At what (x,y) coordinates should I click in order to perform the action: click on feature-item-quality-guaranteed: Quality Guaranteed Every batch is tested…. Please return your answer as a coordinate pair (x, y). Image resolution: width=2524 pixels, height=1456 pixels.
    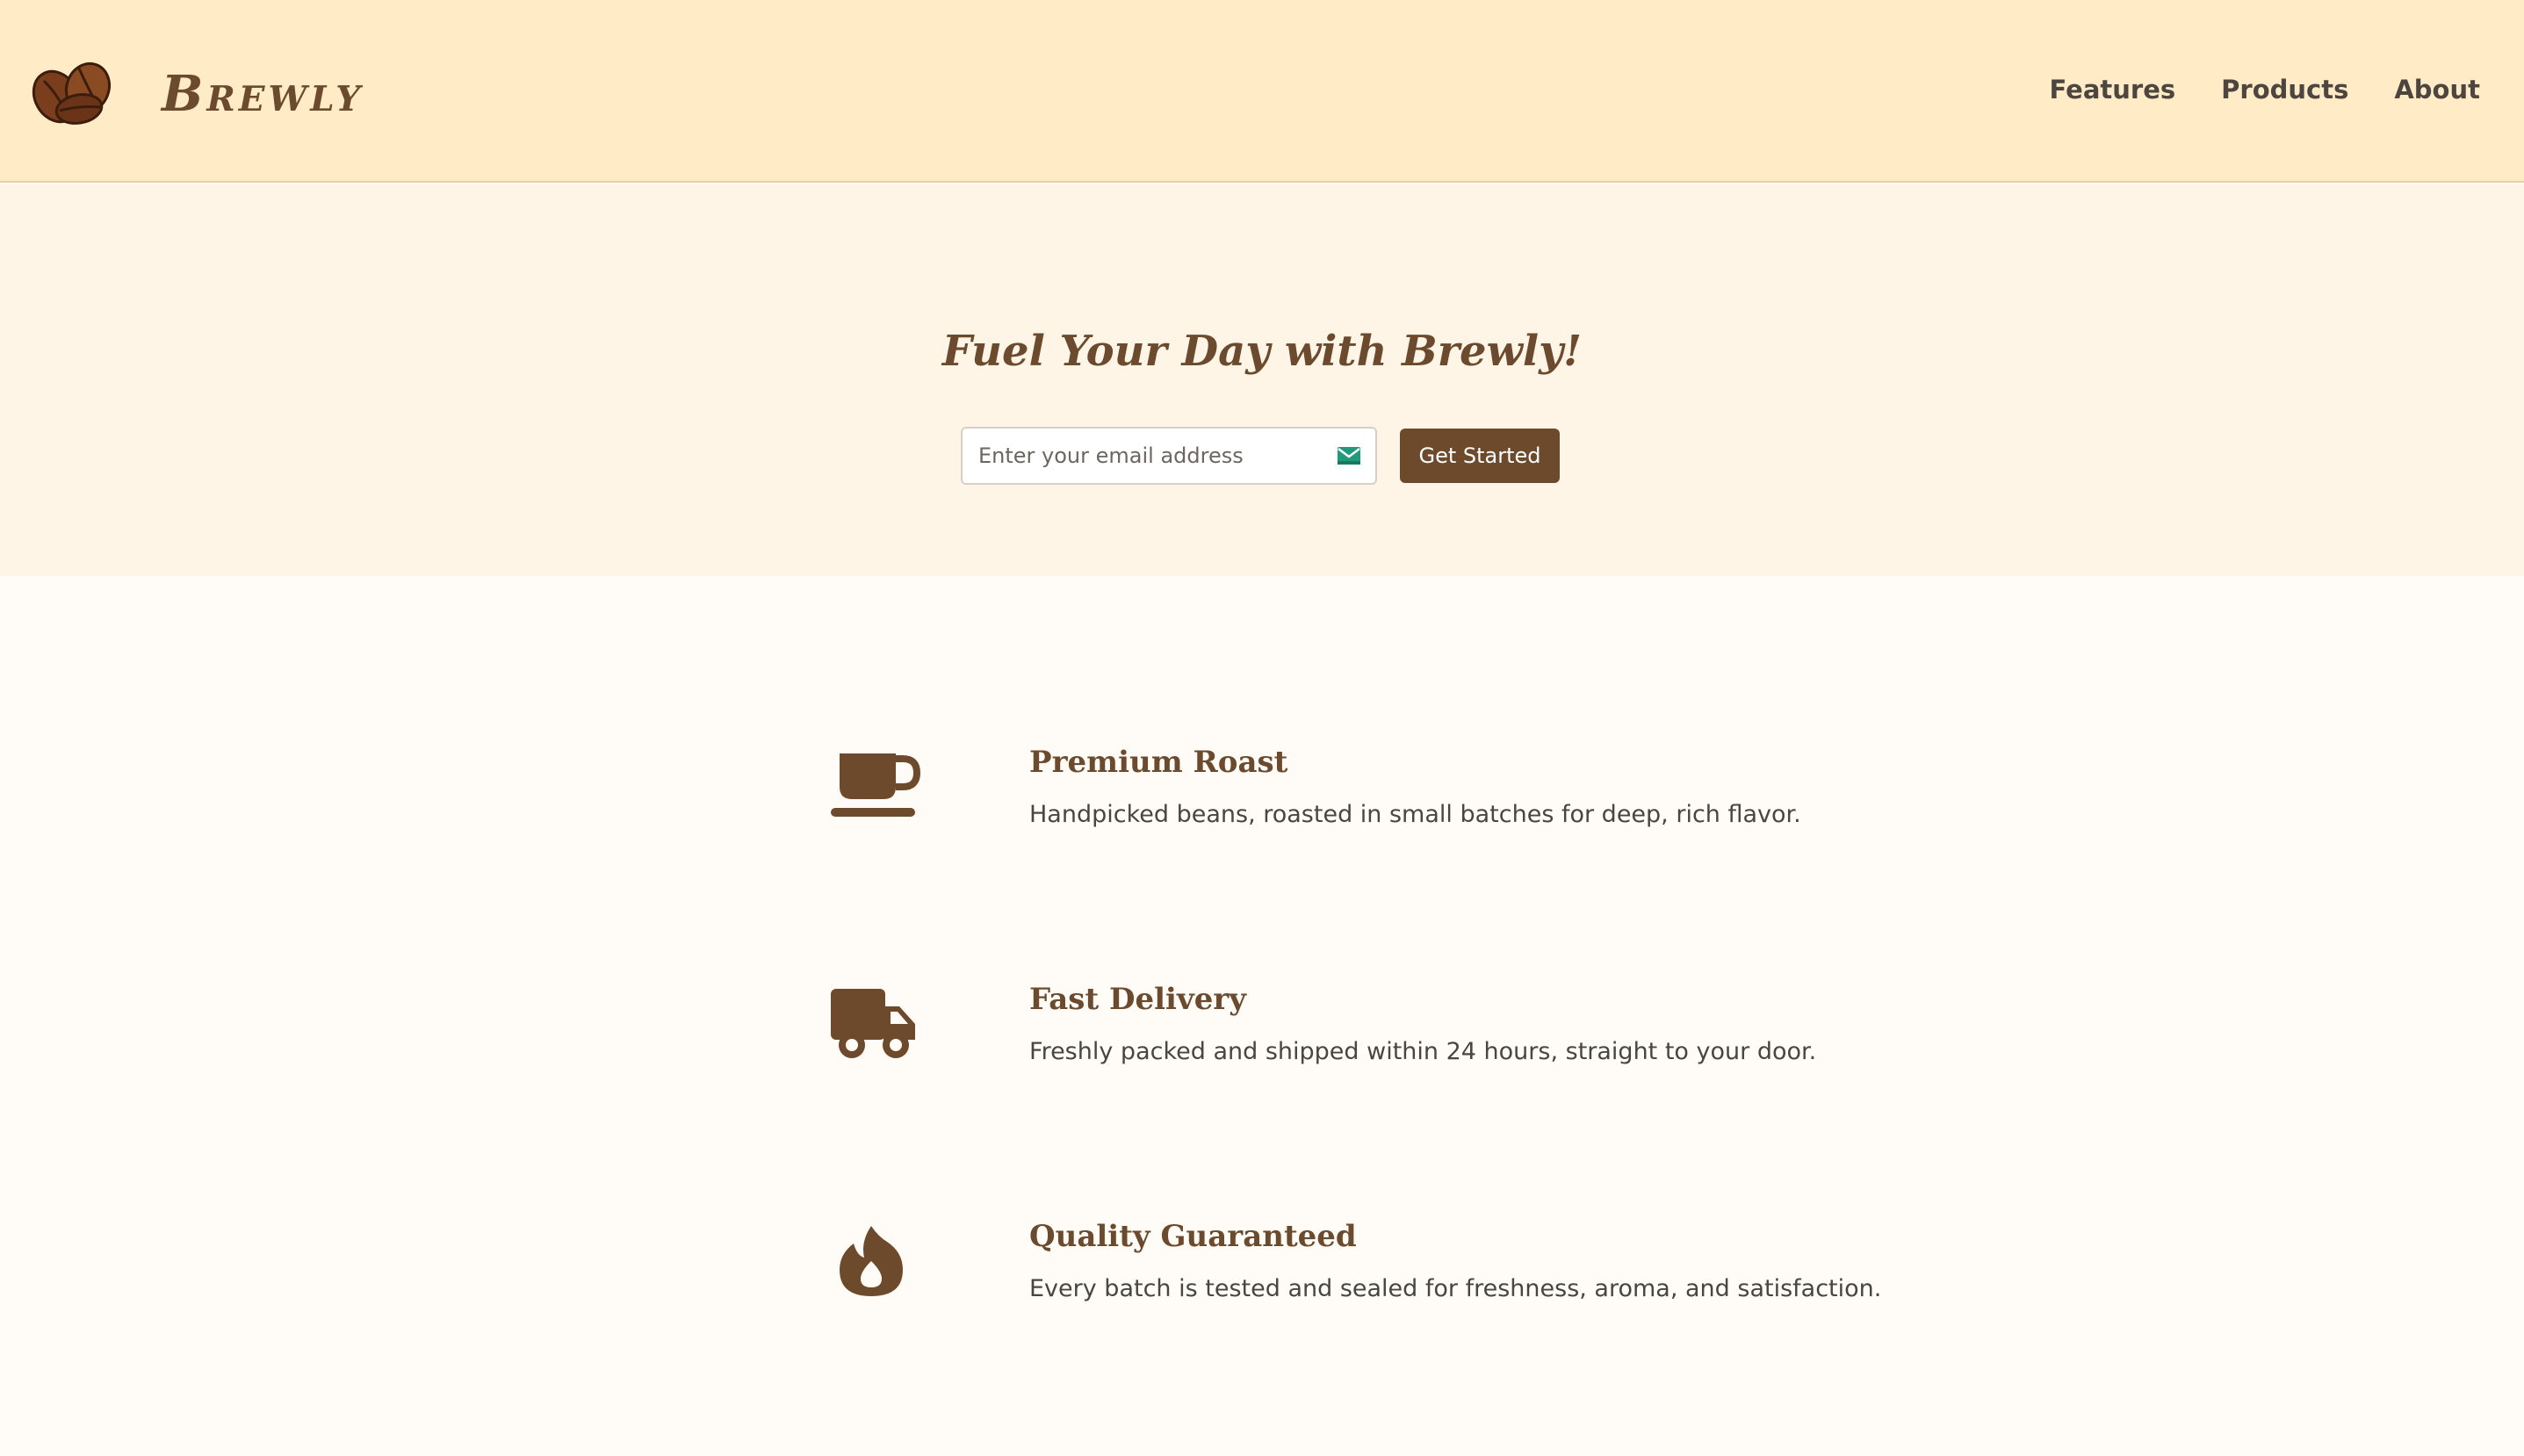
    Looking at the image, I should click on (1344, 1274).